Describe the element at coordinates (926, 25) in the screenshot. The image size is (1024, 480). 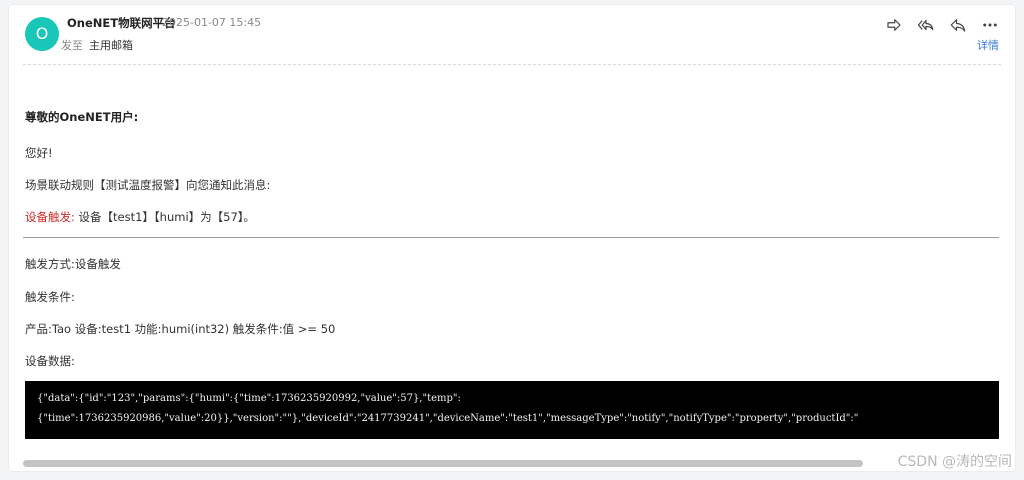
I see `reply-all-icon` at that location.